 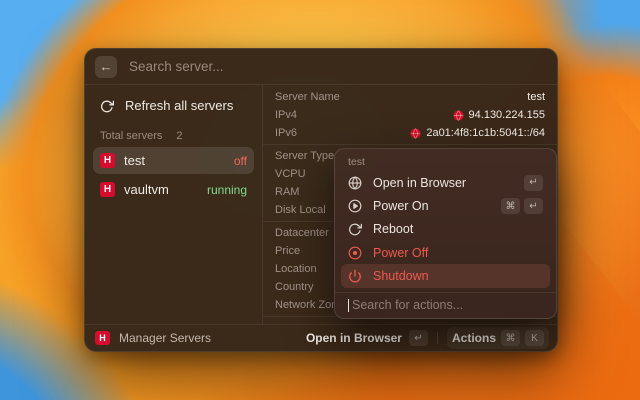 I want to click on ipv6-value: 2a01:4f8:1c1b:5041::/64, so click(x=485, y=133).